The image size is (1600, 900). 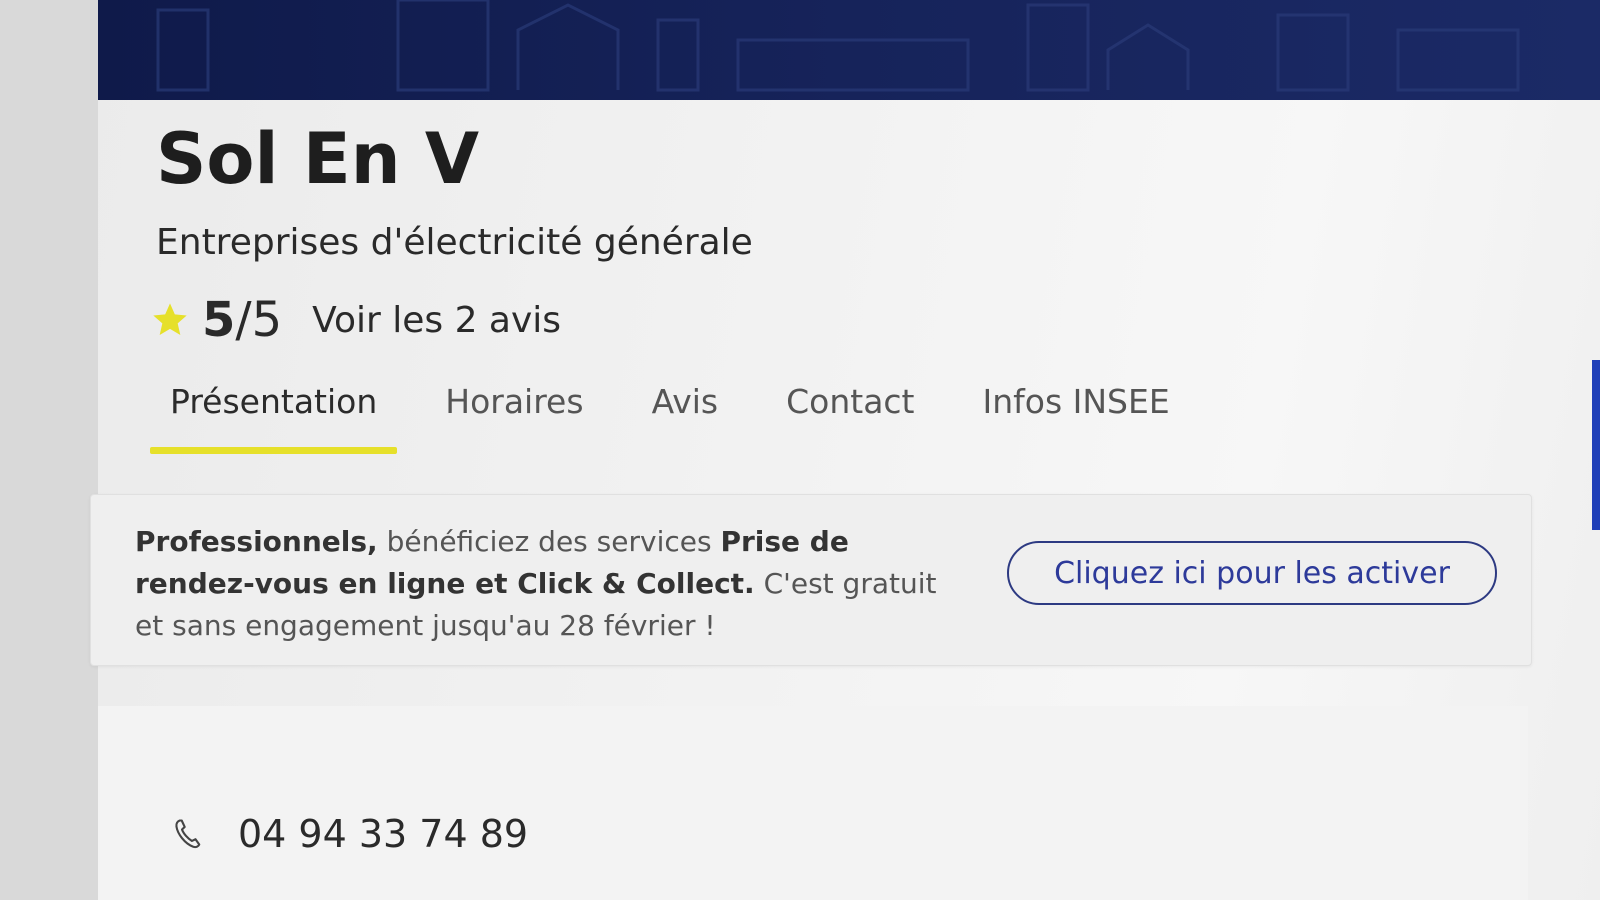 What do you see at coordinates (454, 242) in the screenshot?
I see `business-category: Entreprises d'électricité générale` at bounding box center [454, 242].